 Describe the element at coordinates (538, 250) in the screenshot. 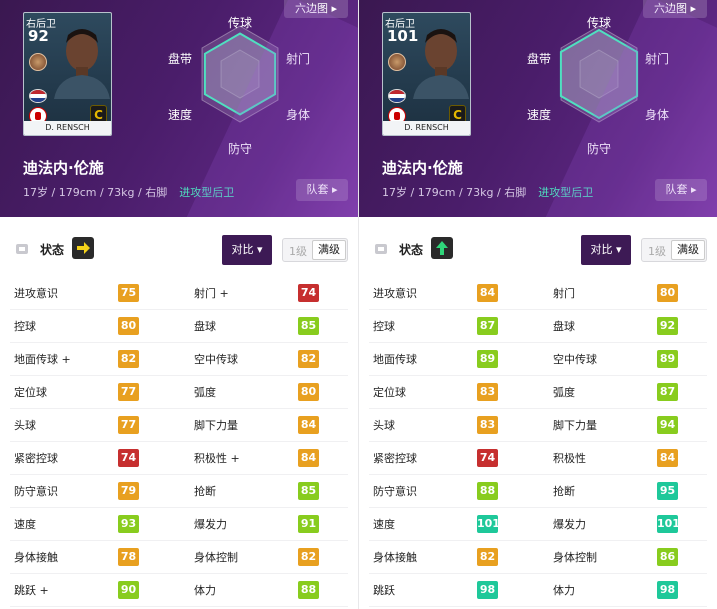

I see `status-bar: 状态 对比 ▾ 1级 满级` at that location.